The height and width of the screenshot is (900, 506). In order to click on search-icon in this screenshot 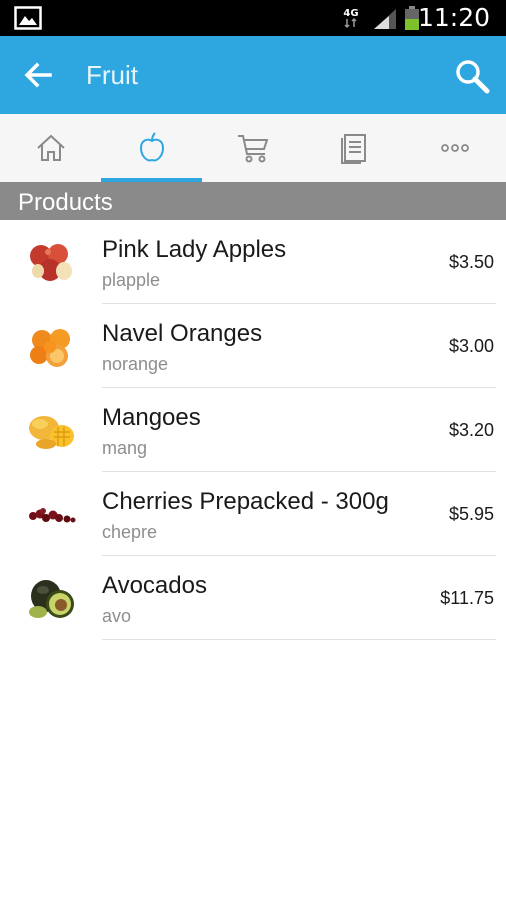, I will do `click(472, 76)`.